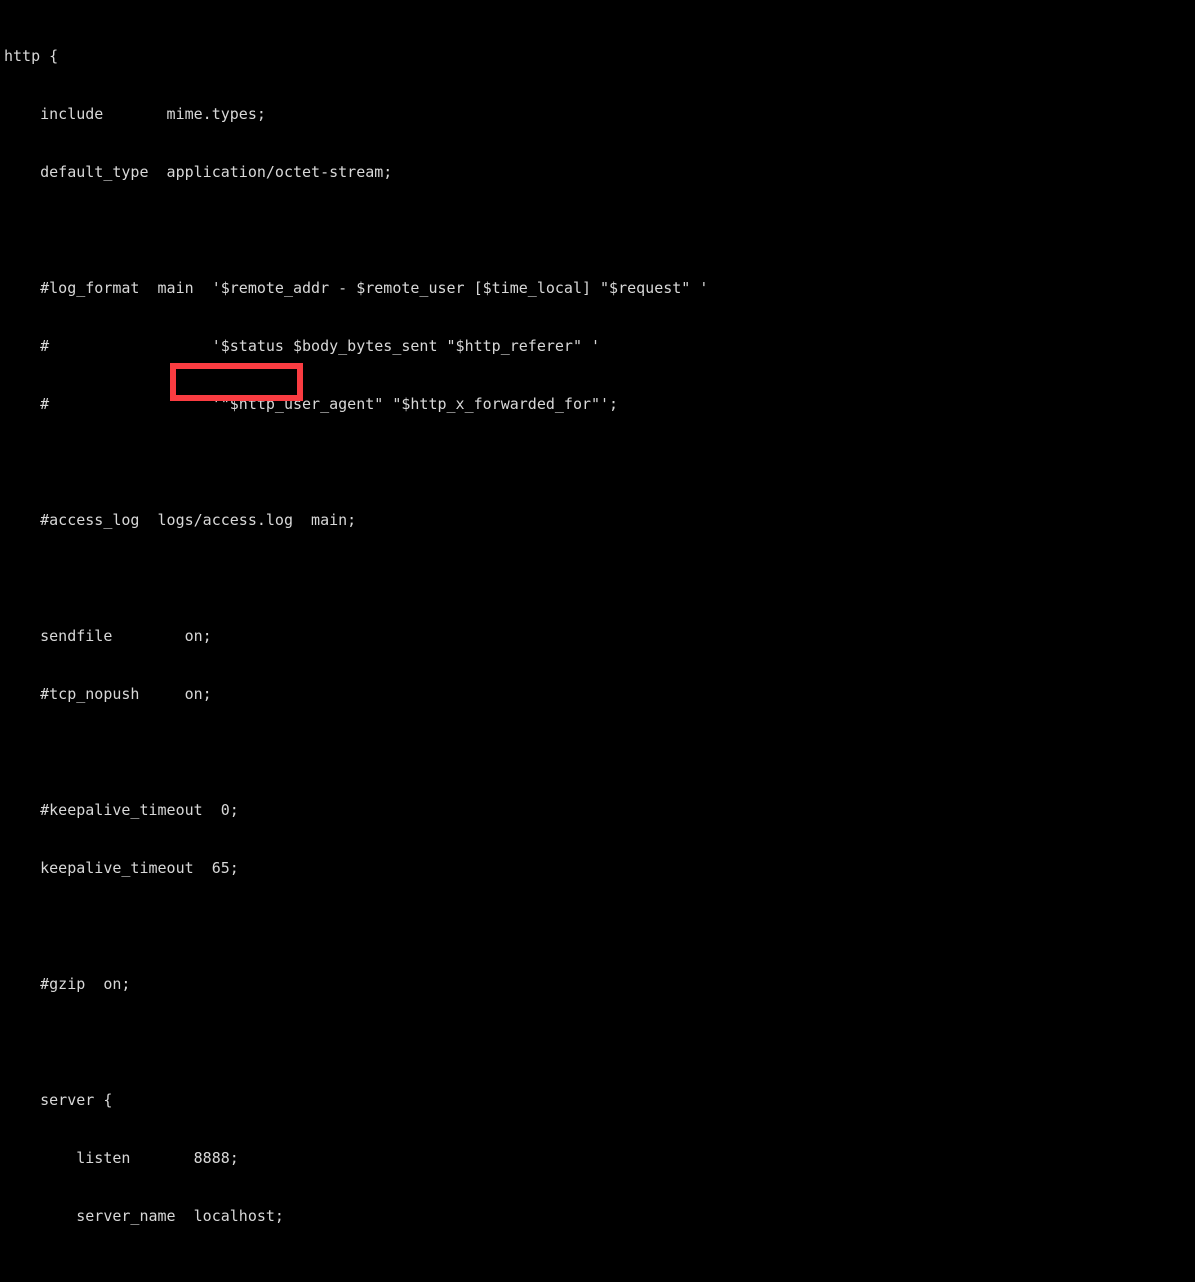  What do you see at coordinates (121, 1158) in the screenshot?
I see `code-line-listen: listen 8888;` at bounding box center [121, 1158].